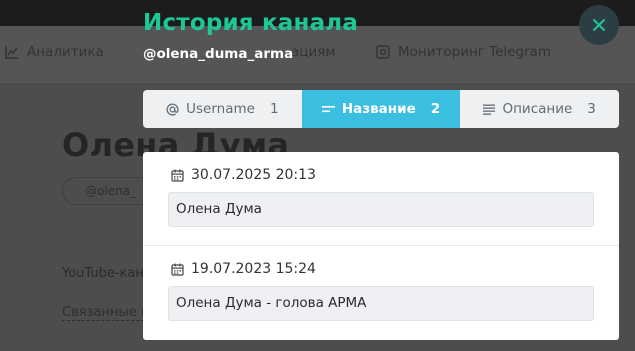 This screenshot has width=635, height=351. What do you see at coordinates (383, 52) in the screenshot?
I see `monitor-icon` at bounding box center [383, 52].